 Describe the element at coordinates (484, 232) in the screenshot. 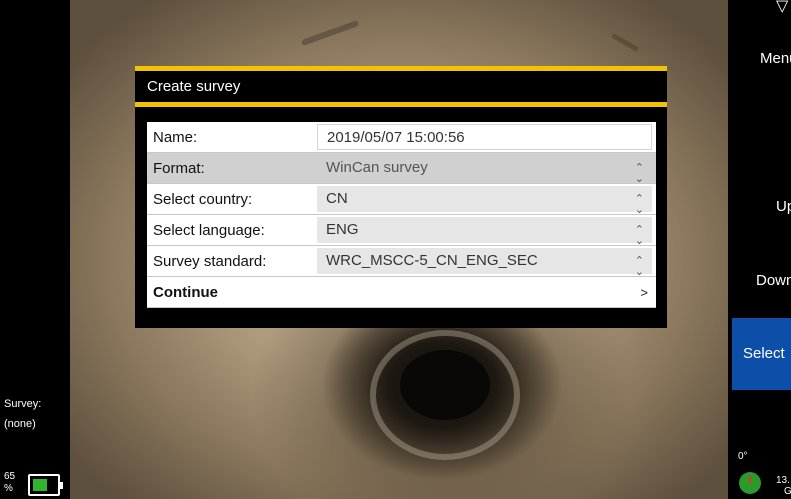

I see `language-select: ENG ⌃ ⌄` at that location.